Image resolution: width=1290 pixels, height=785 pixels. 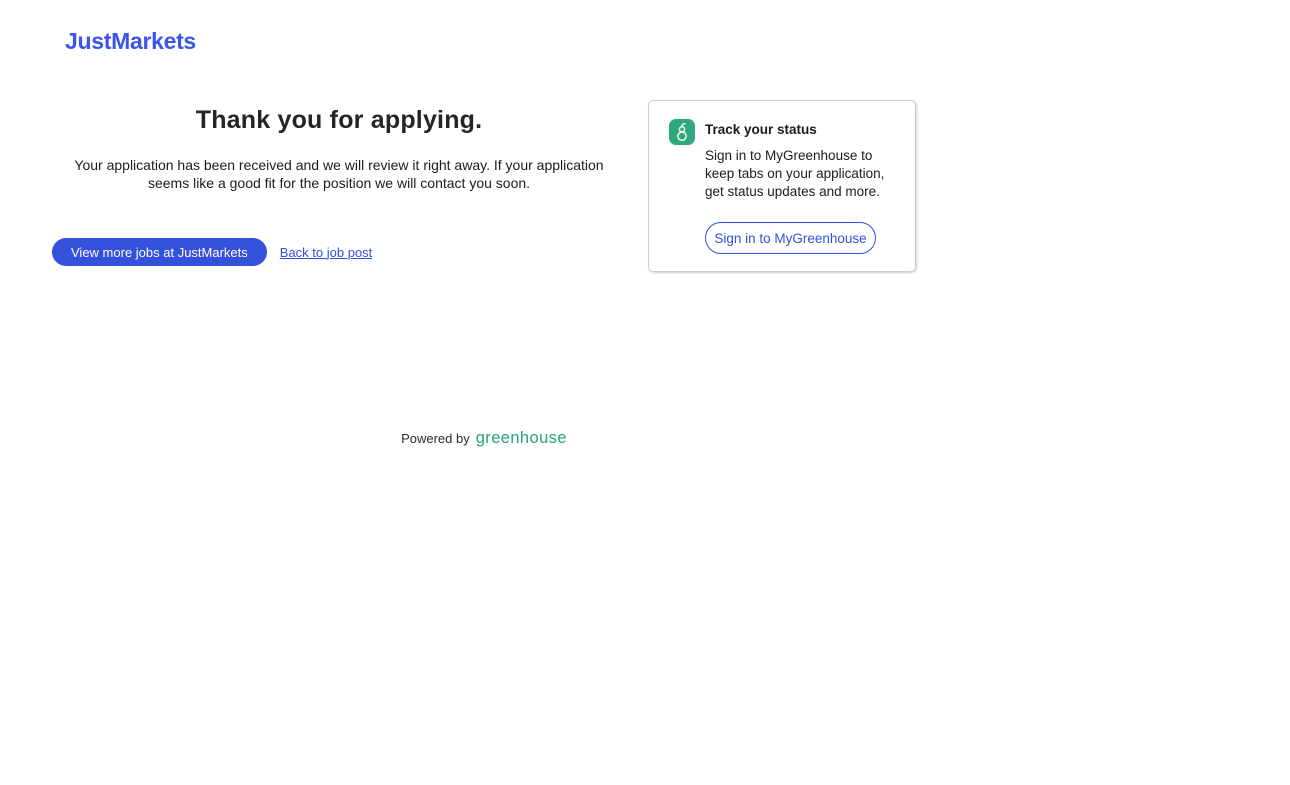 I want to click on greenhouse-wordmark-link: greenhouse, so click(x=521, y=438).